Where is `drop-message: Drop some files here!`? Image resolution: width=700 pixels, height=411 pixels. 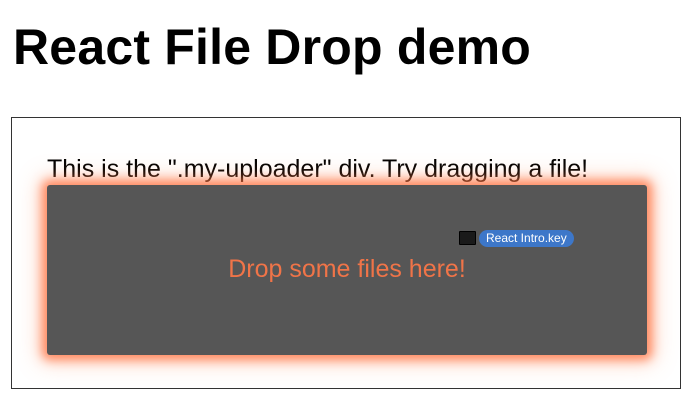 drop-message: Drop some files here! is located at coordinates (347, 269).